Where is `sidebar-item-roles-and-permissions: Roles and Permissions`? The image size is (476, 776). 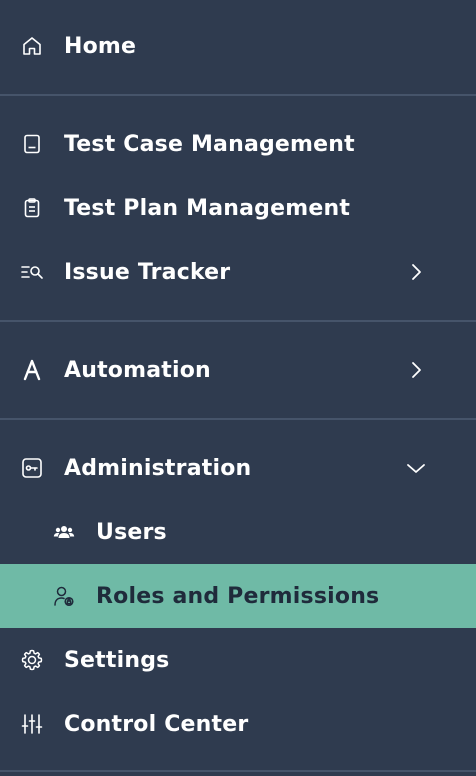
sidebar-item-roles-and-permissions: Roles and Permissions is located at coordinates (238, 596).